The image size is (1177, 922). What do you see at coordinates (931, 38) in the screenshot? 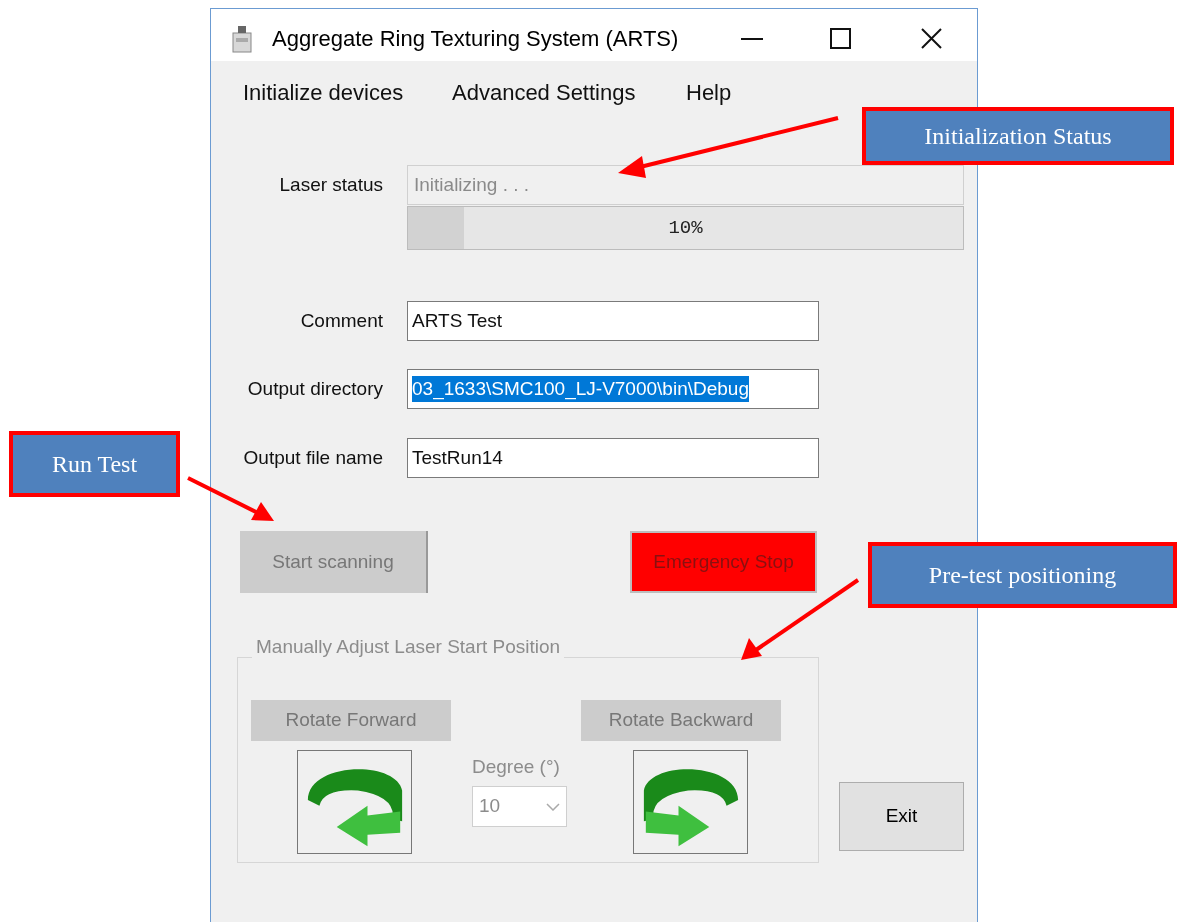
I see `close-icon` at bounding box center [931, 38].